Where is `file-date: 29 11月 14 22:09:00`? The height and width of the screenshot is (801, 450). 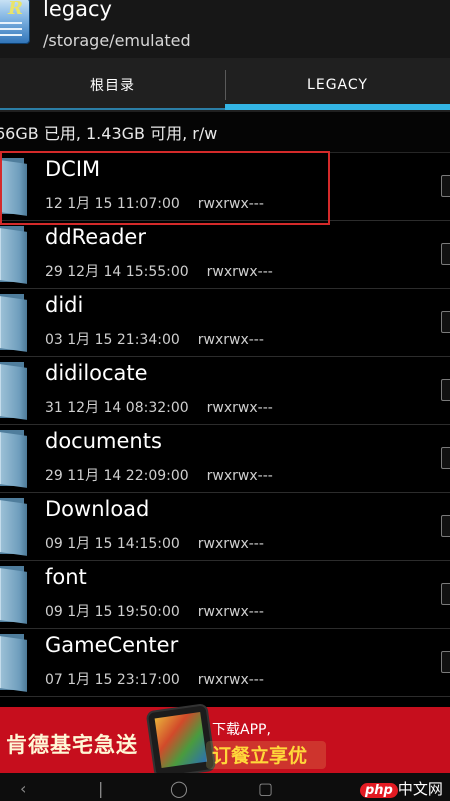
file-date: 29 11月 14 22:09:00 is located at coordinates (117, 476).